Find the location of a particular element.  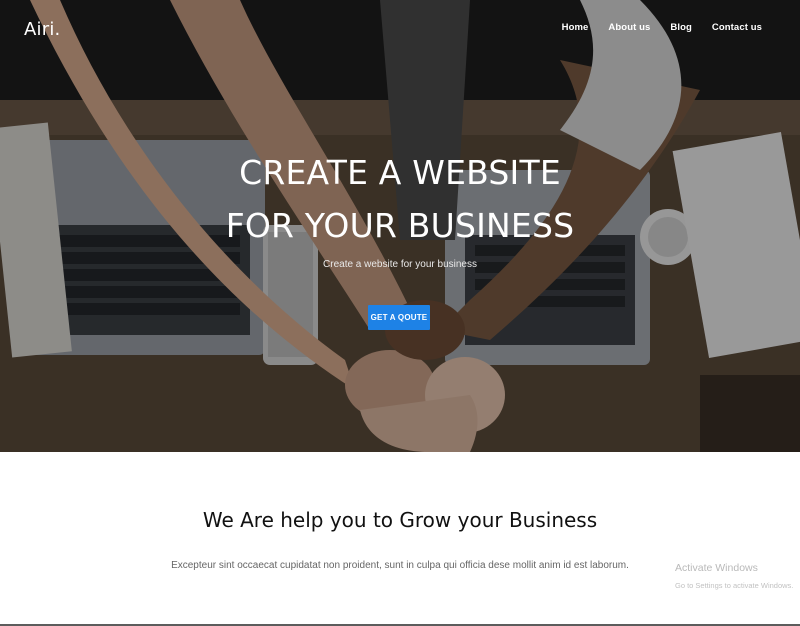

nav-item-contact-us: Contact us is located at coordinates (737, 27).